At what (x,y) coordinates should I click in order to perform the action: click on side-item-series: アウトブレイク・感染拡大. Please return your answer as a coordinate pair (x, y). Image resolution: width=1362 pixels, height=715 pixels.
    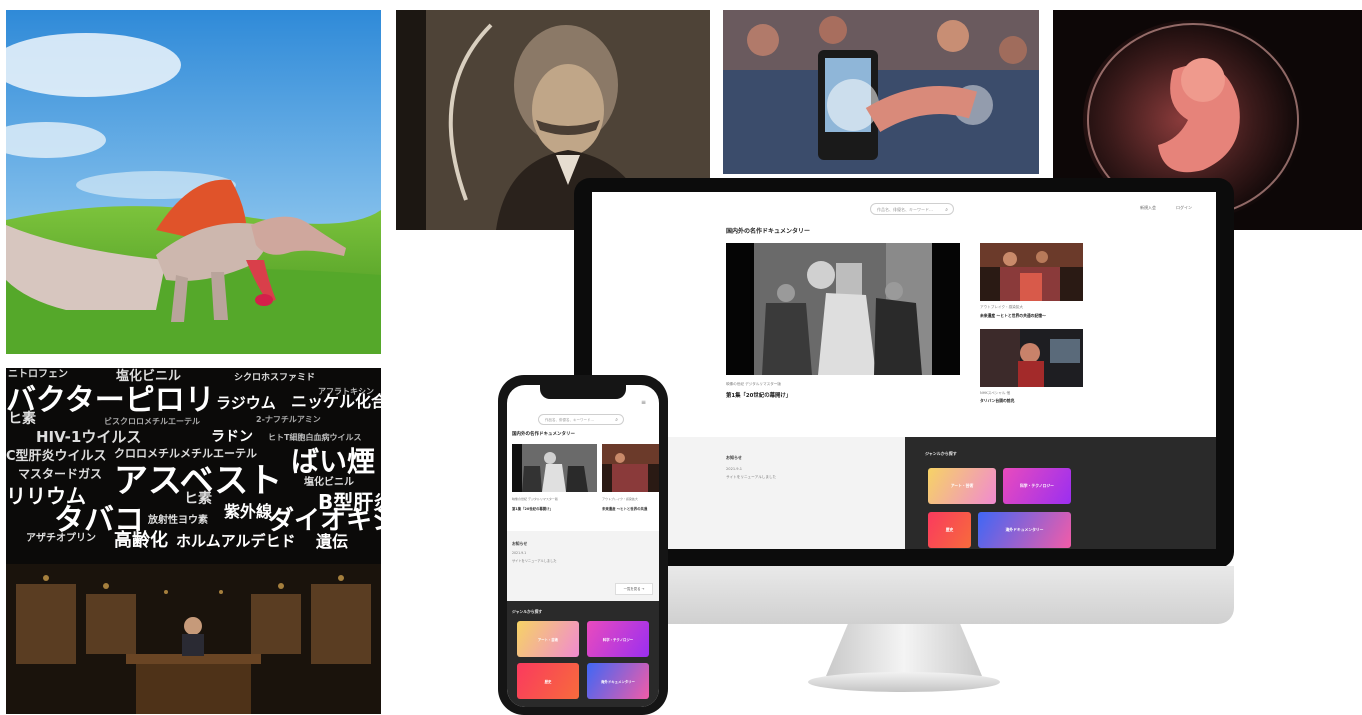
    Looking at the image, I should click on (1001, 307).